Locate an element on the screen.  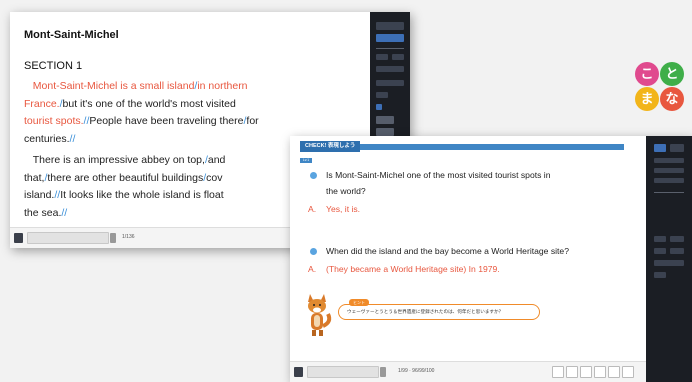
page-indicator: 1/136 is located at coordinates (128, 237).